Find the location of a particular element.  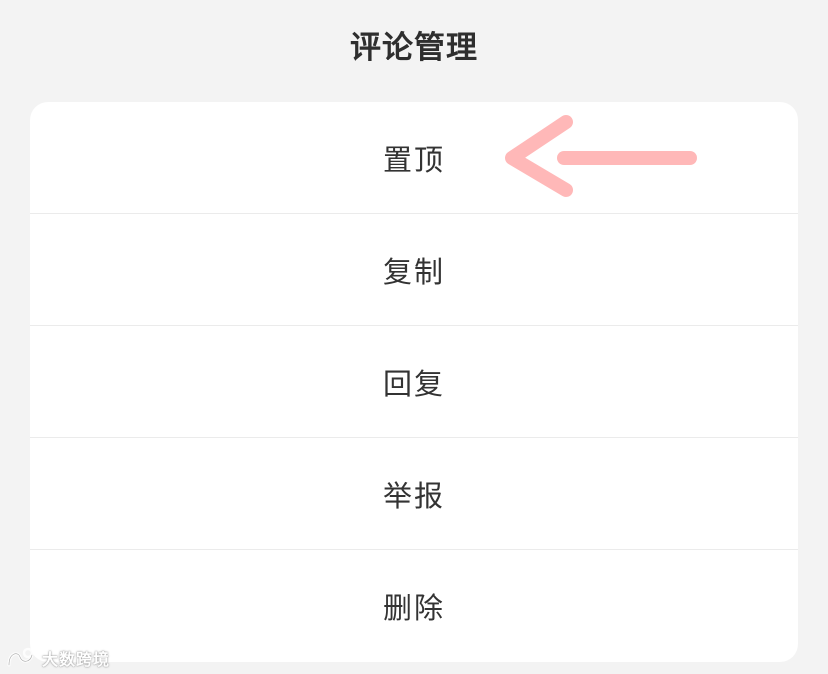

sheet-title: 评论管理 is located at coordinates (414, 47).